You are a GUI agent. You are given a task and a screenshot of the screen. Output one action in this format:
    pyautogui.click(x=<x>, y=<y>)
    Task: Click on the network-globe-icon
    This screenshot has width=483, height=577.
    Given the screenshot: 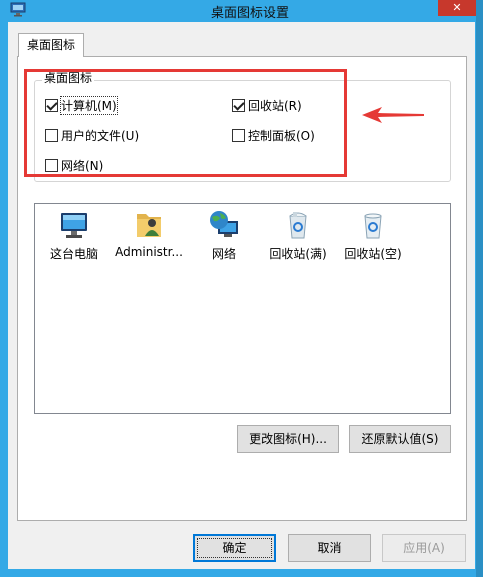 What is the action you would take?
    pyautogui.click(x=224, y=224)
    